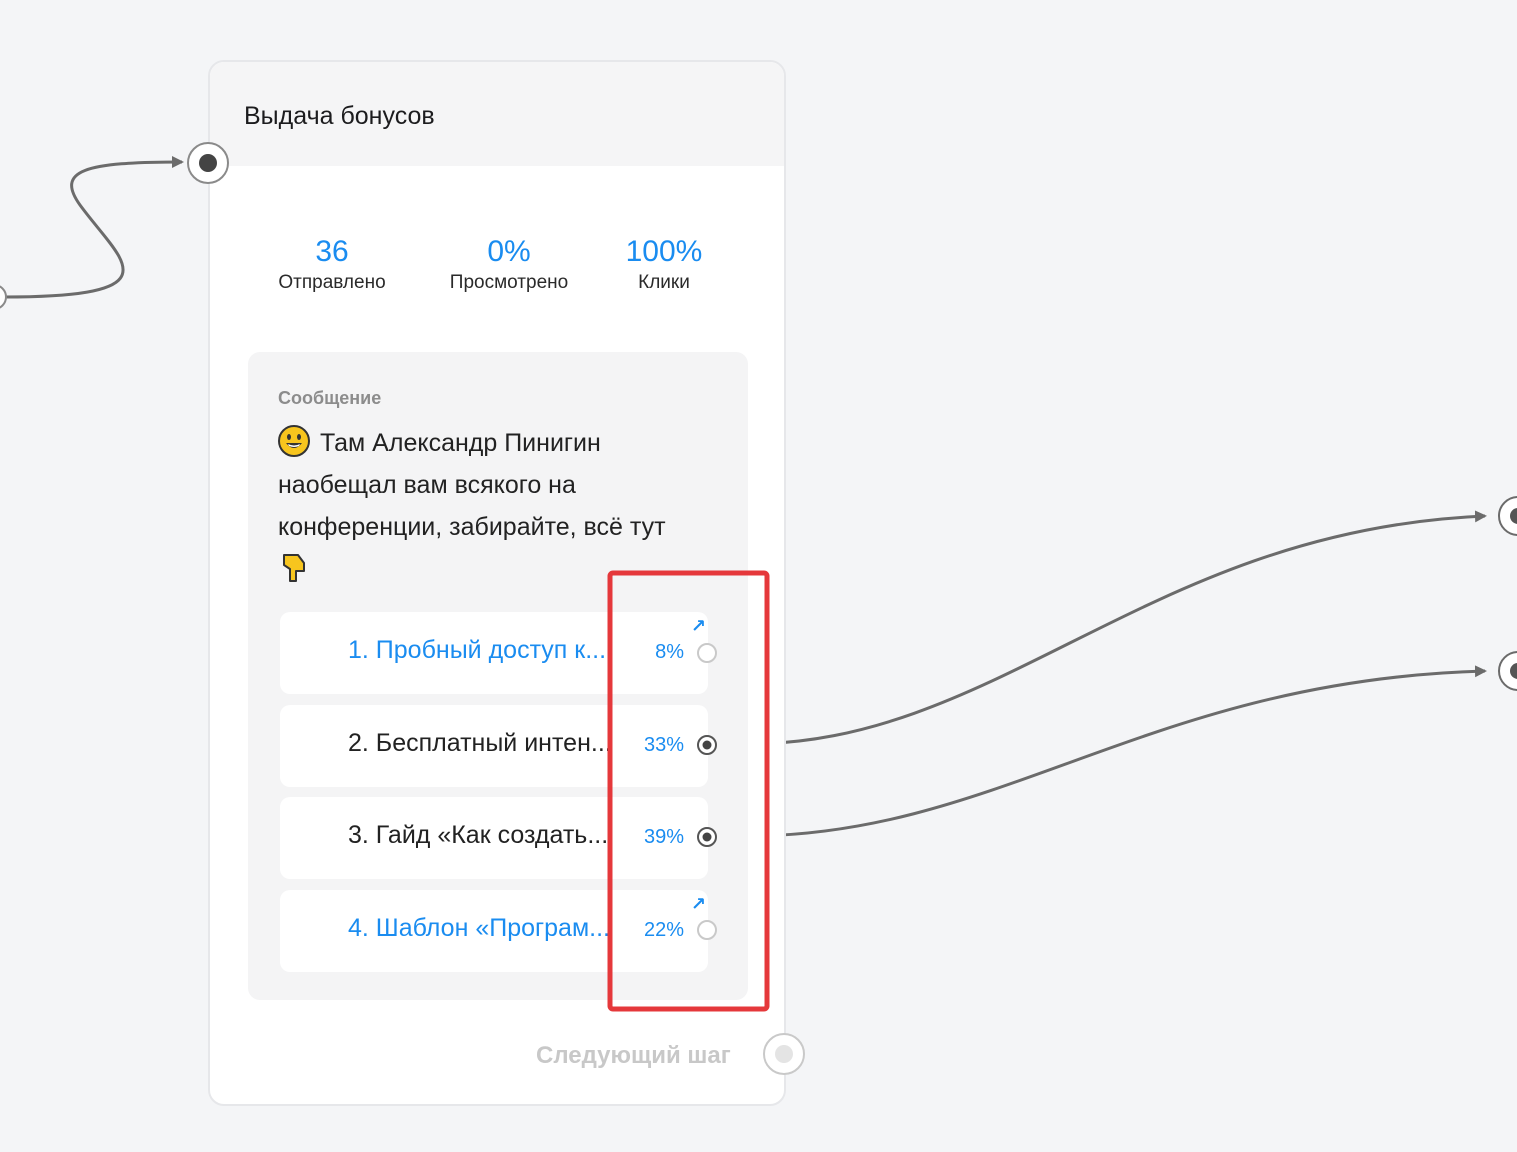  I want to click on stat-sent-value: 36, so click(332, 251).